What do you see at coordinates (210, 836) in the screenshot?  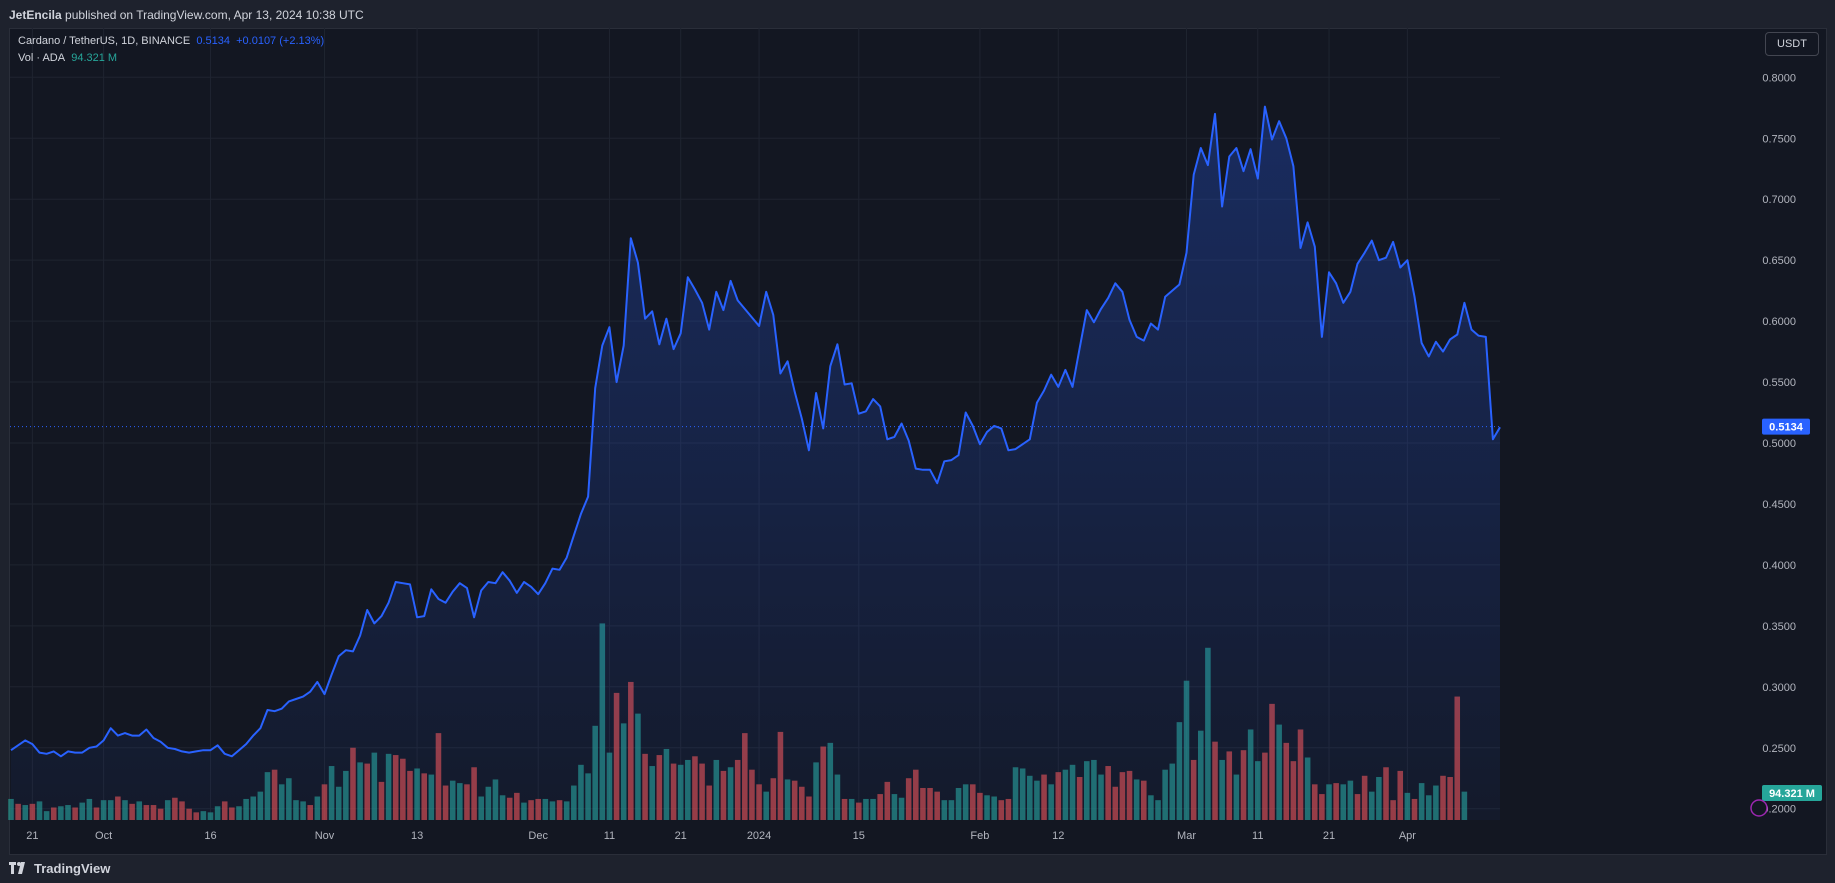 I see `x-tick-label: 16` at bounding box center [210, 836].